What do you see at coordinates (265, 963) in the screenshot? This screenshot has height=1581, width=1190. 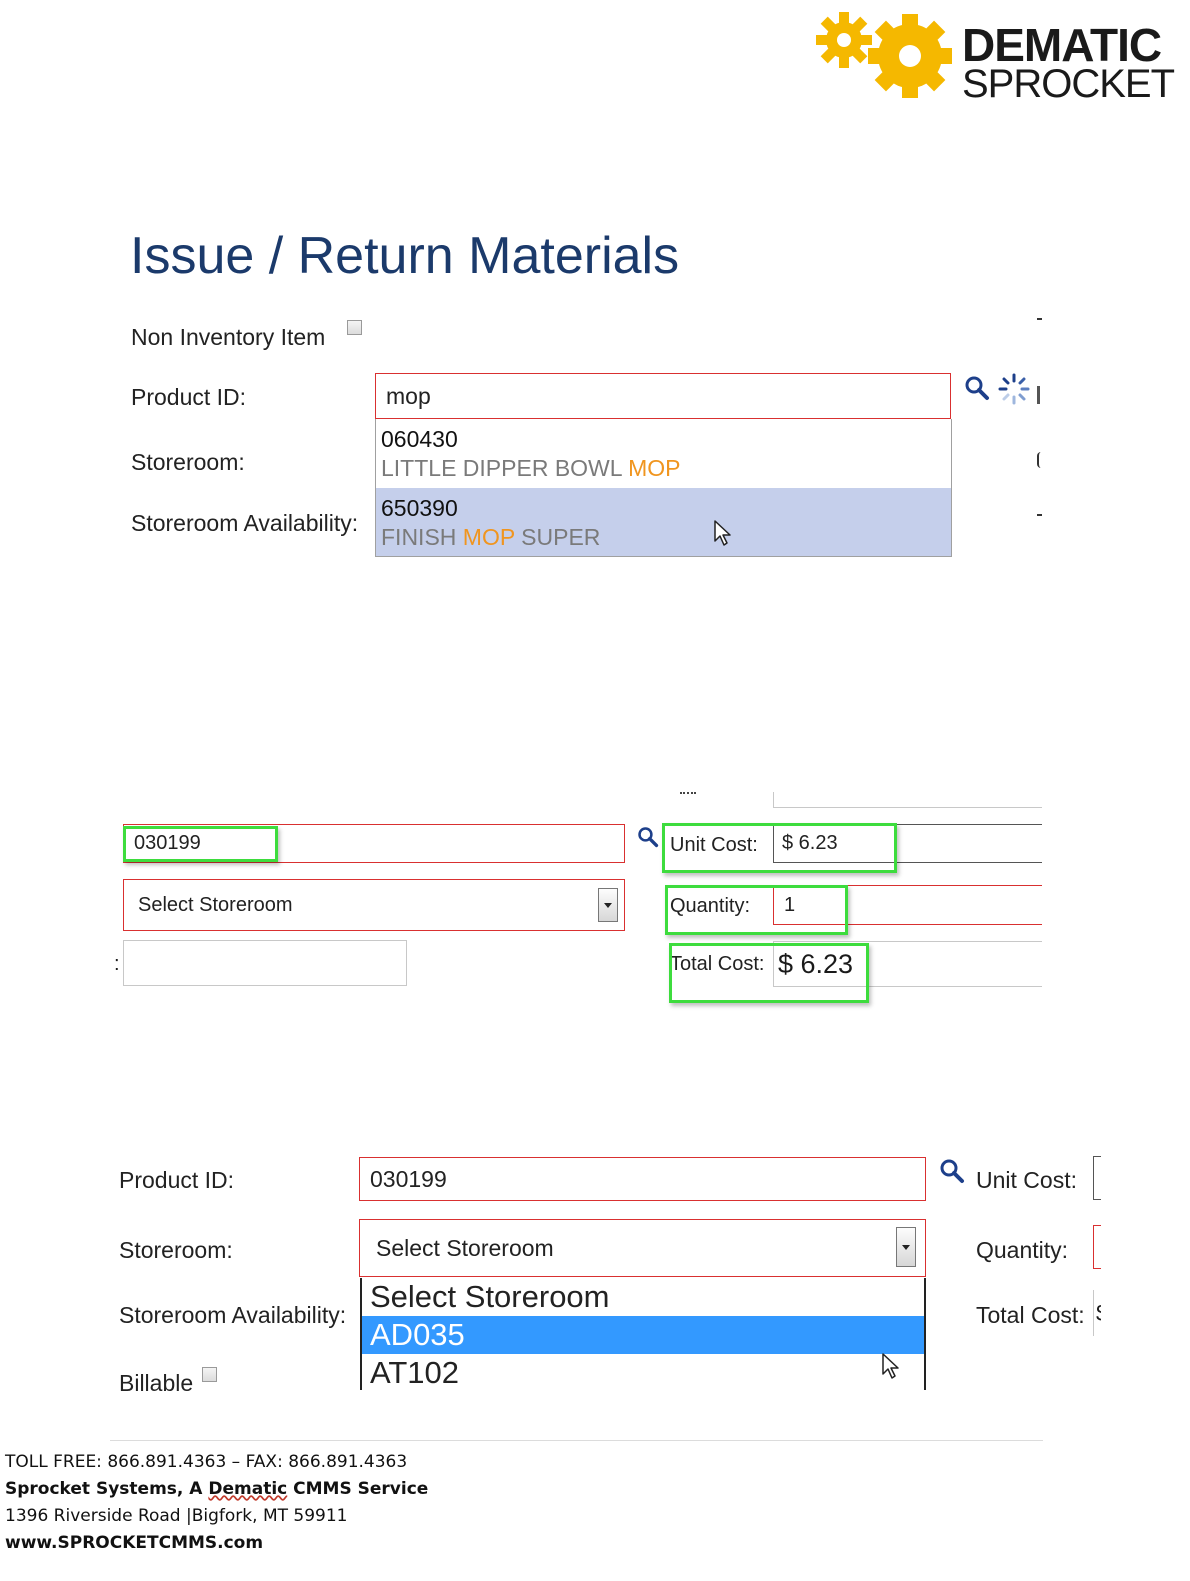 I see `storeroom-availability-field` at bounding box center [265, 963].